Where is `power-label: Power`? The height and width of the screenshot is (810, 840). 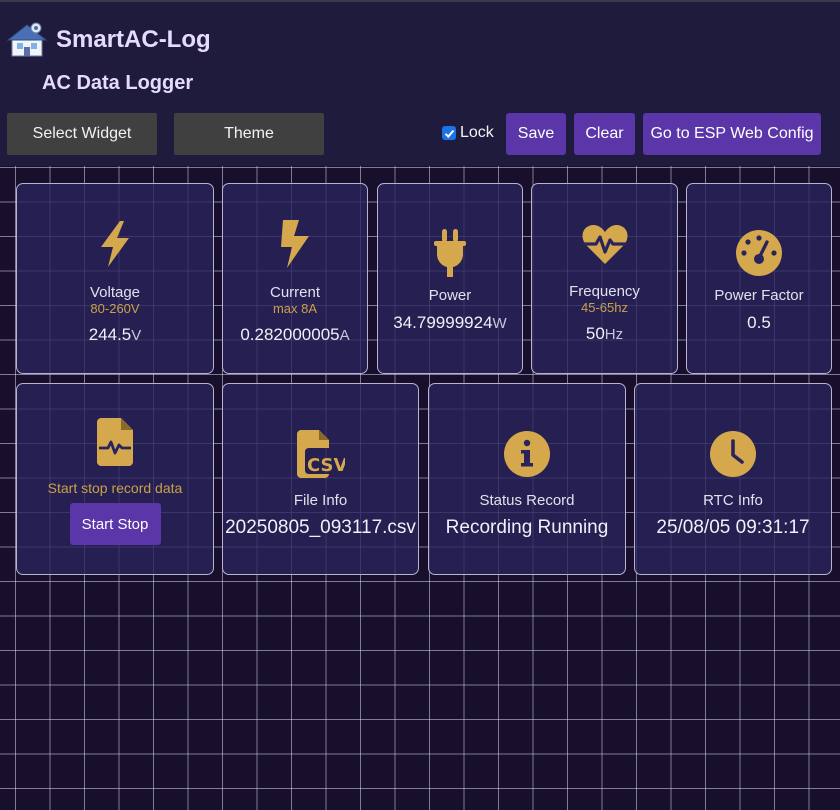
power-label: Power is located at coordinates (450, 295).